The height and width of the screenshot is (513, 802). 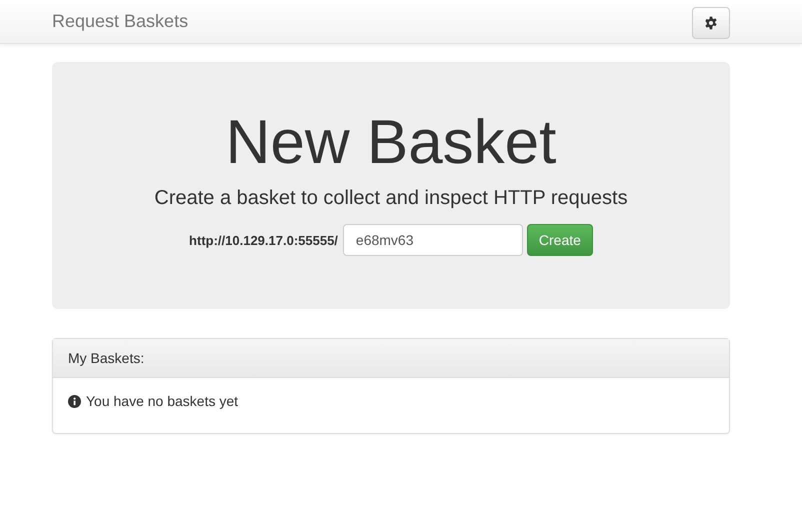 What do you see at coordinates (162, 401) in the screenshot?
I see `empty-message: You have no baskets yet` at bounding box center [162, 401].